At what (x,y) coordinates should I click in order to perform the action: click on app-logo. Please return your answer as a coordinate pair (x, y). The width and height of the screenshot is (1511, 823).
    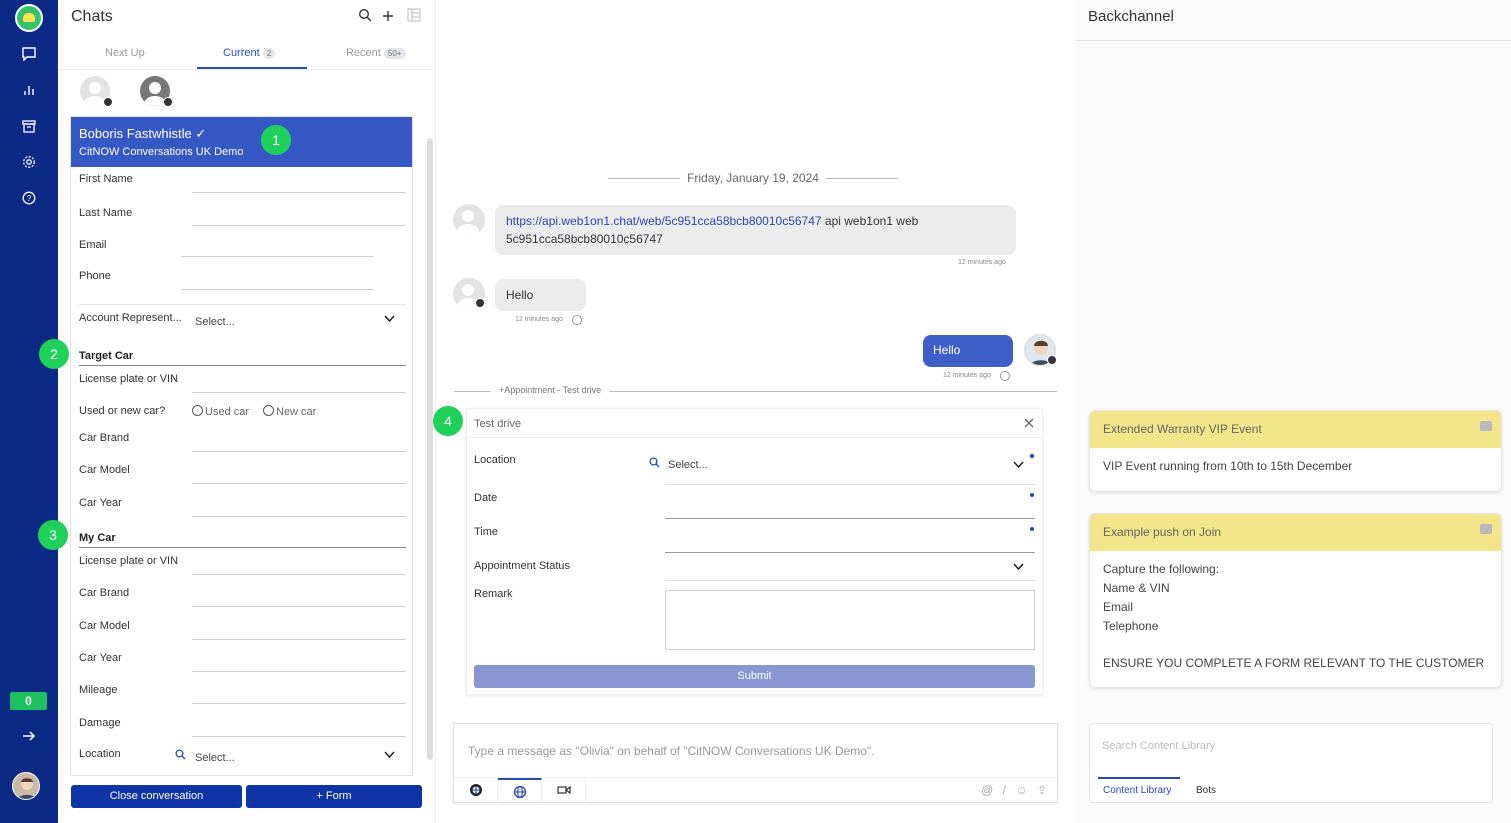
    Looking at the image, I should click on (29, 18).